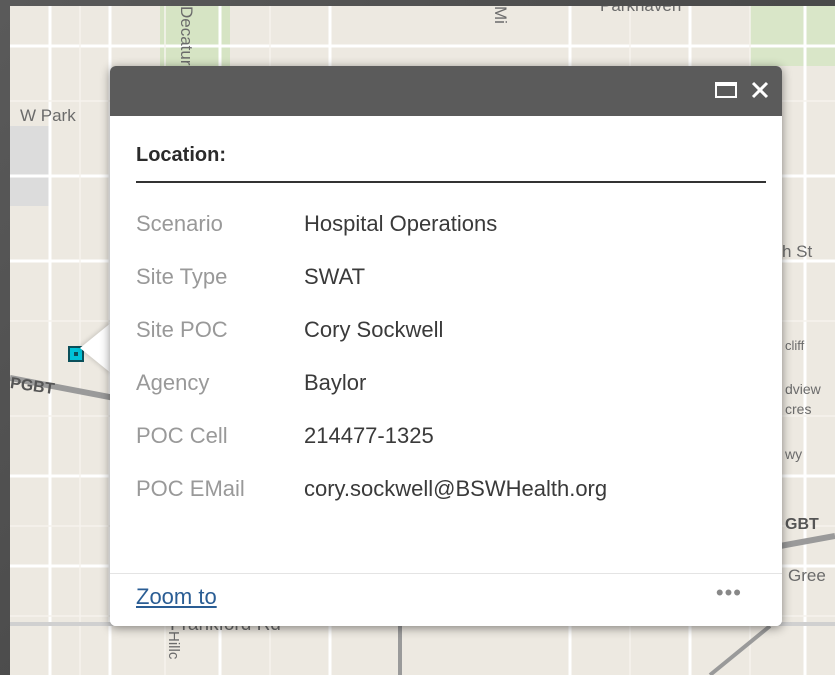  I want to click on map-label-street: Mi, so click(500, 15).